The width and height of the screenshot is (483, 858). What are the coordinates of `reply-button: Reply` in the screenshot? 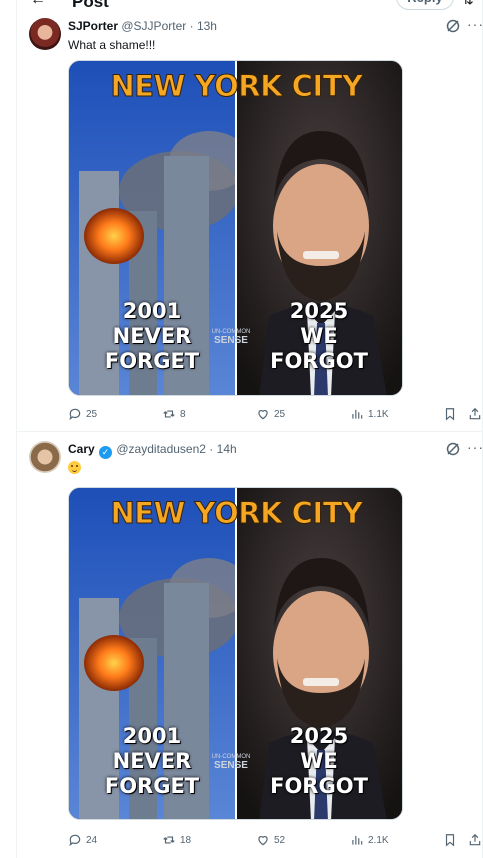 It's located at (425, 5).